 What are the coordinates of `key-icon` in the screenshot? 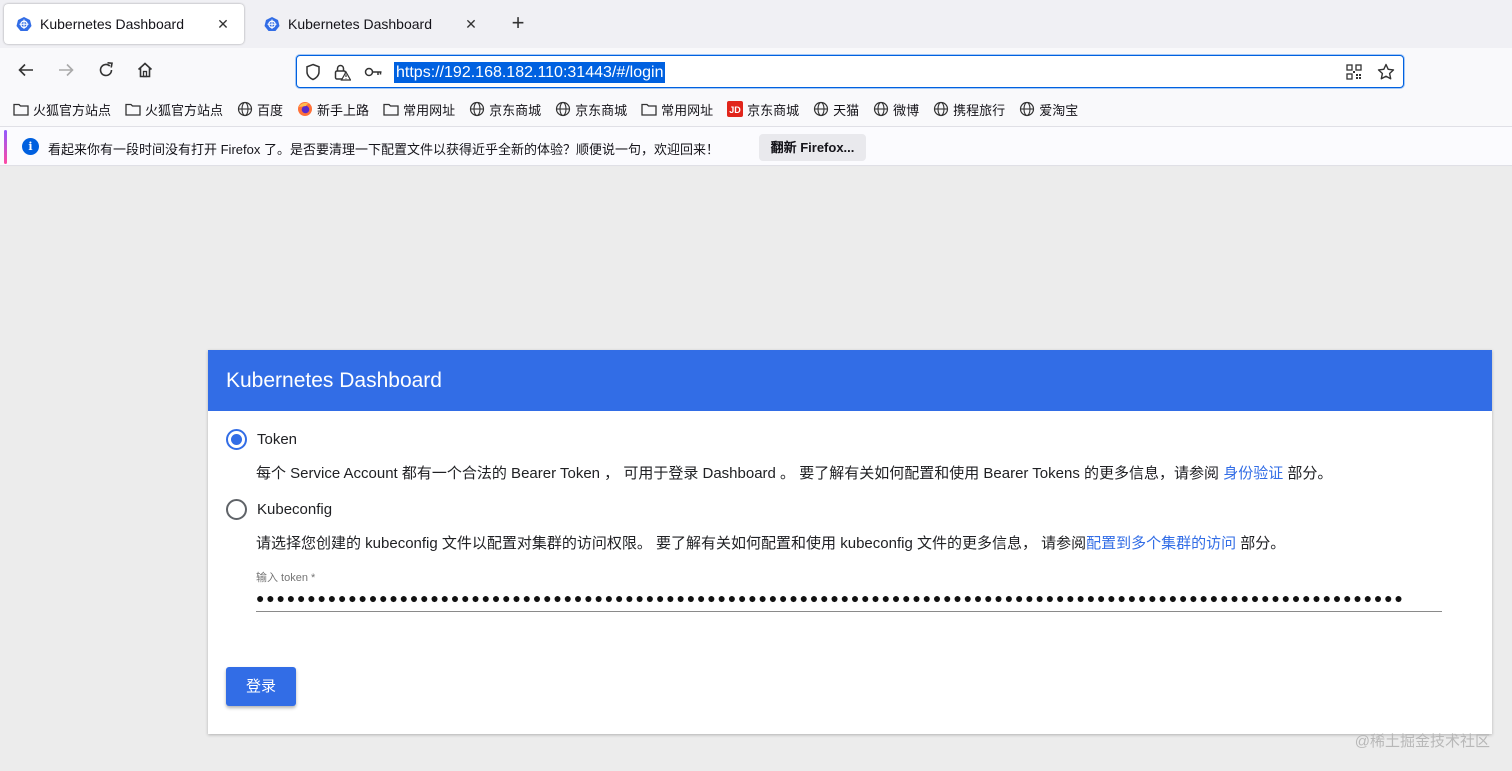 It's located at (373, 72).